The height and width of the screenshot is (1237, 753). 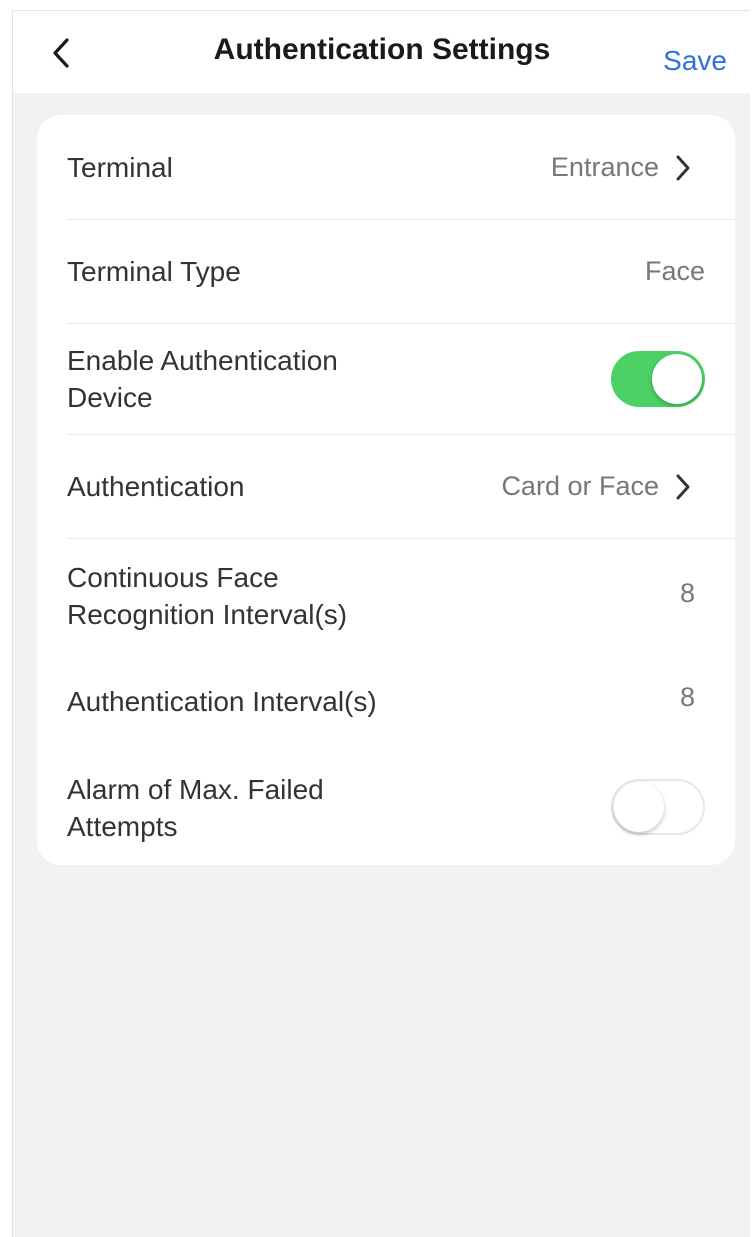 I want to click on enable-auth-device-label-line2: Device, so click(x=110, y=397).